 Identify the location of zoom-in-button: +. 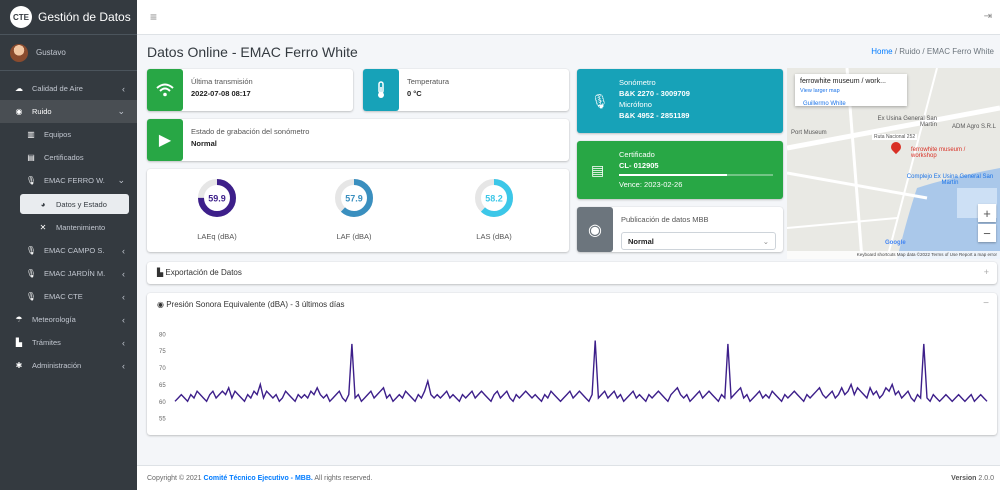
(987, 213).